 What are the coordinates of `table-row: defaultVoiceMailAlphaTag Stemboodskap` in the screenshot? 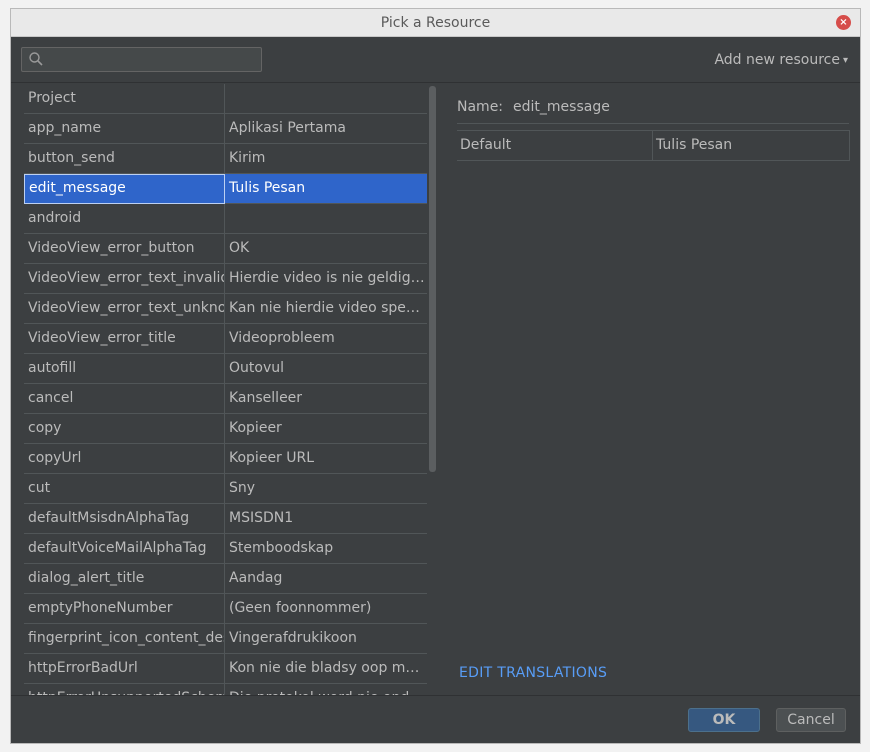 It's located at (225, 549).